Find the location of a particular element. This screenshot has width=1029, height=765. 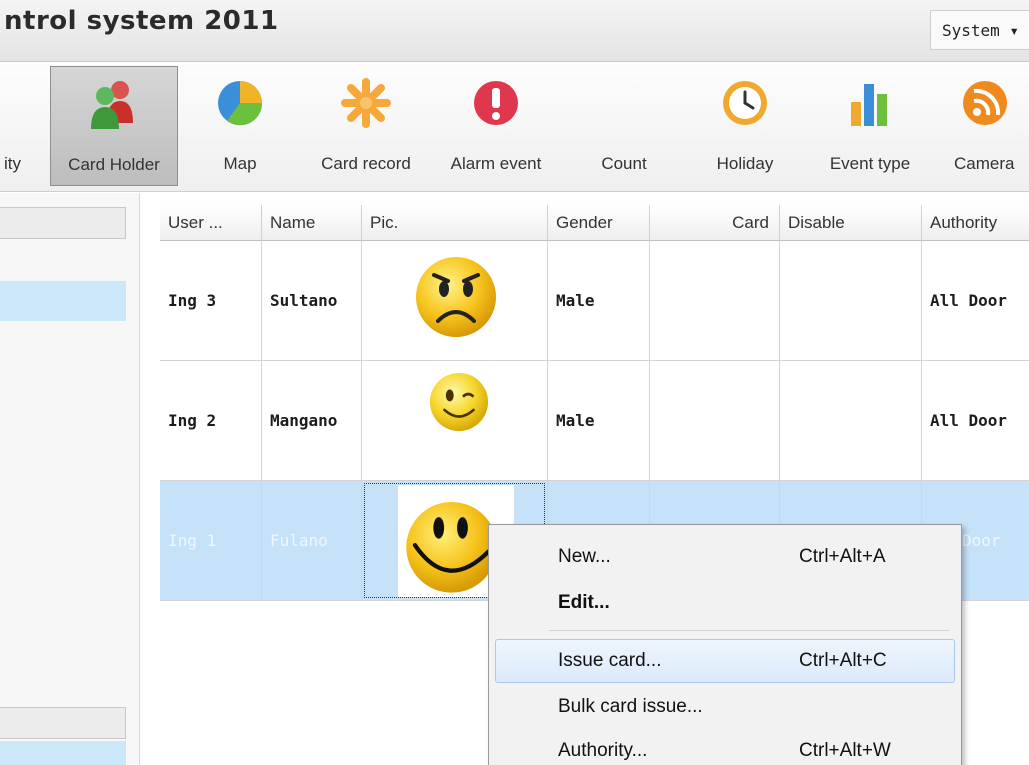

toolbar-item-event-type: Event type is located at coordinates (870, 127).